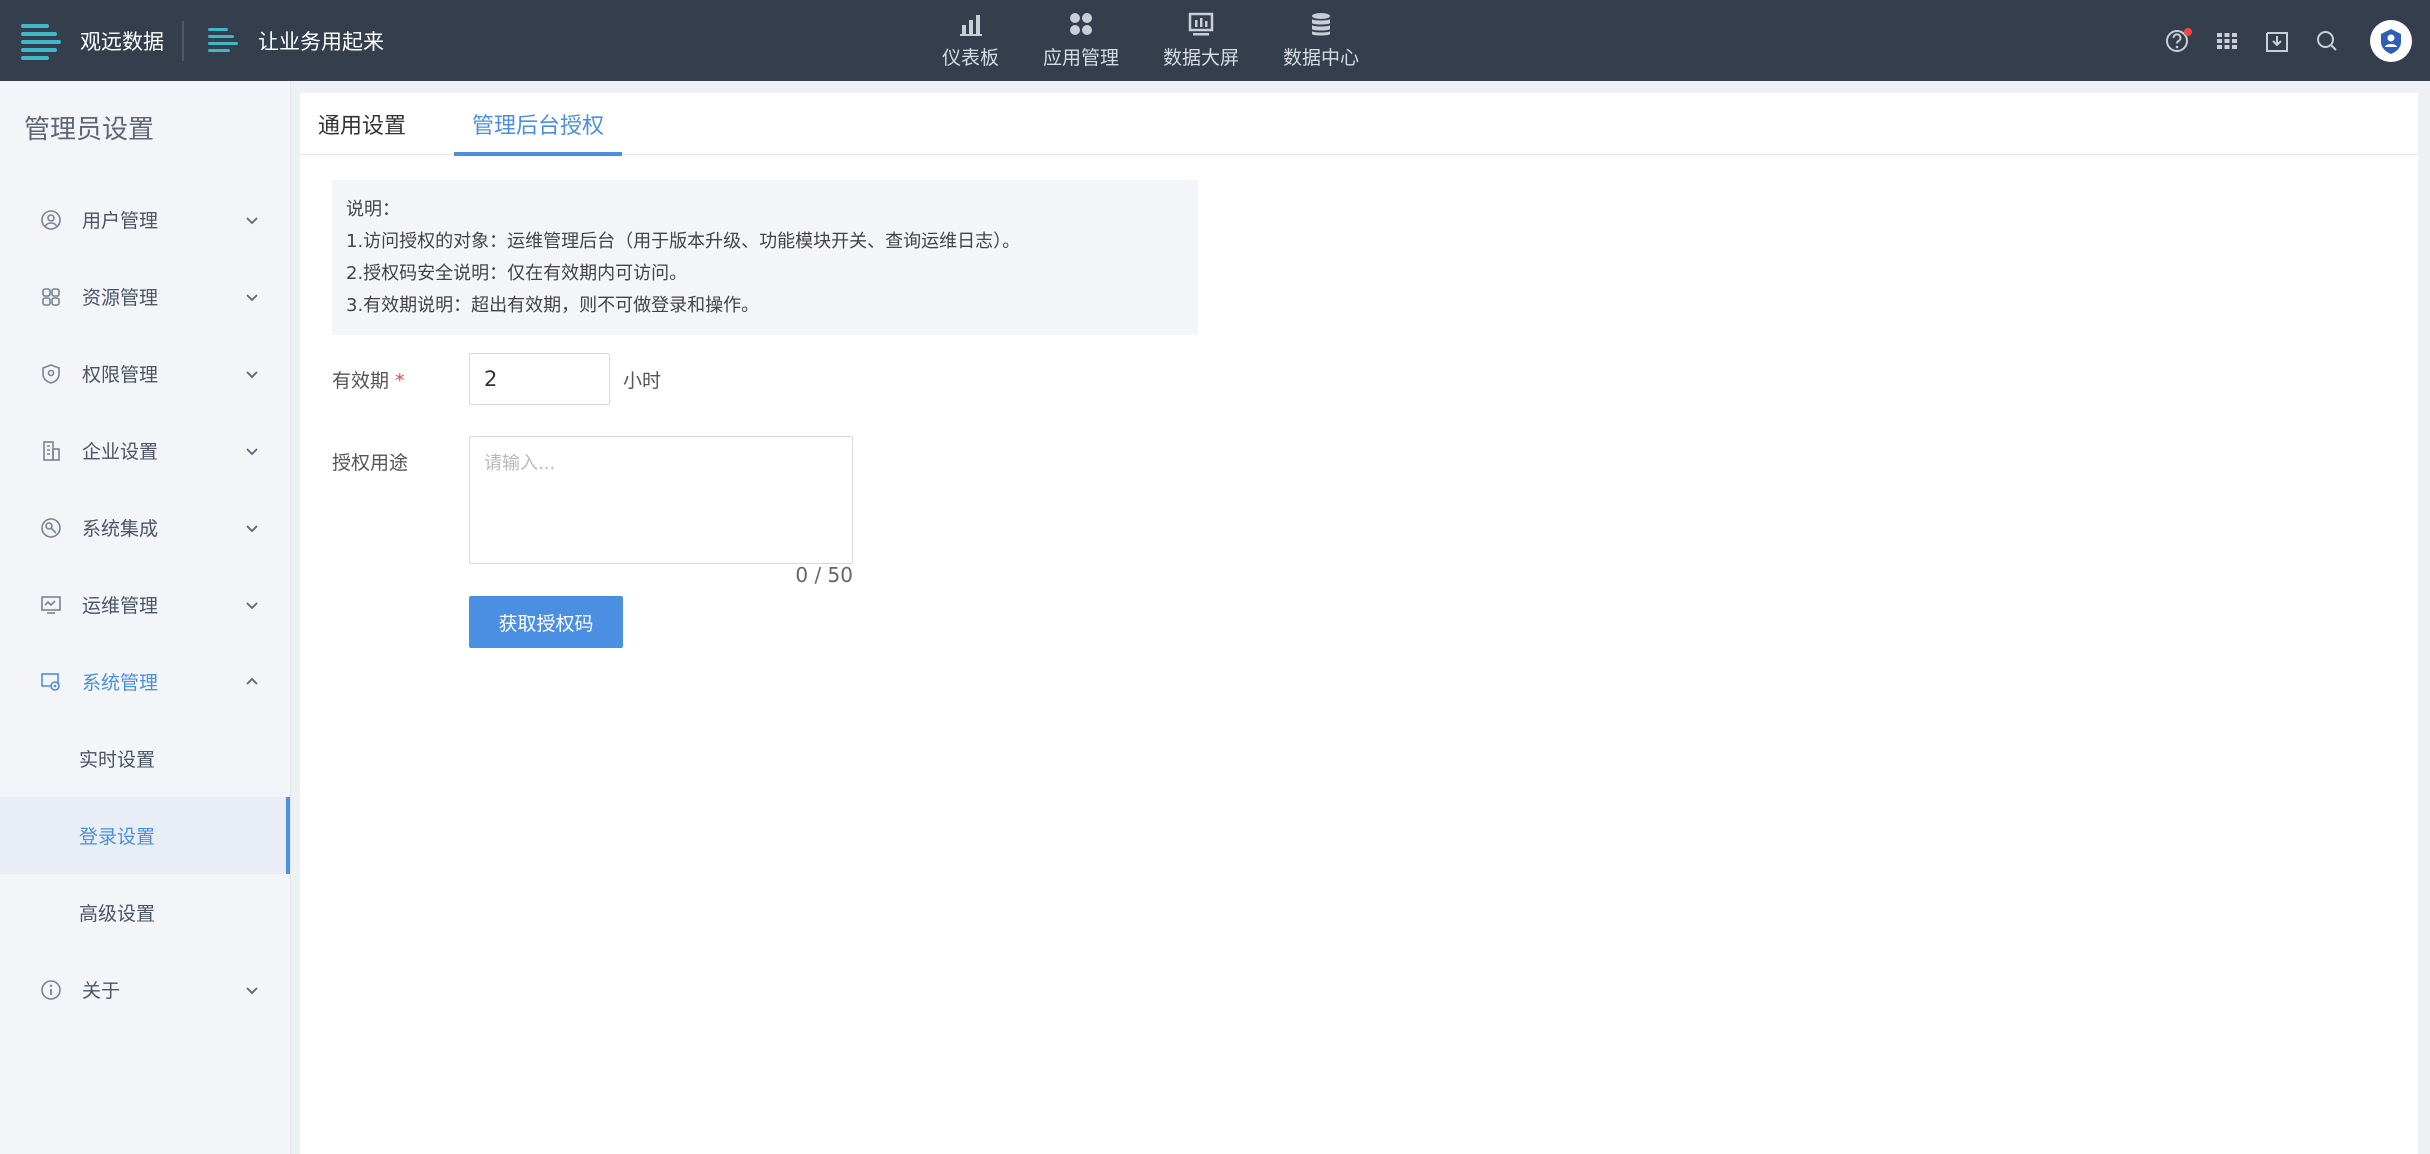 The image size is (2430, 1154). What do you see at coordinates (373, 209) in the screenshot?
I see `notice-title: 说明：` at bounding box center [373, 209].